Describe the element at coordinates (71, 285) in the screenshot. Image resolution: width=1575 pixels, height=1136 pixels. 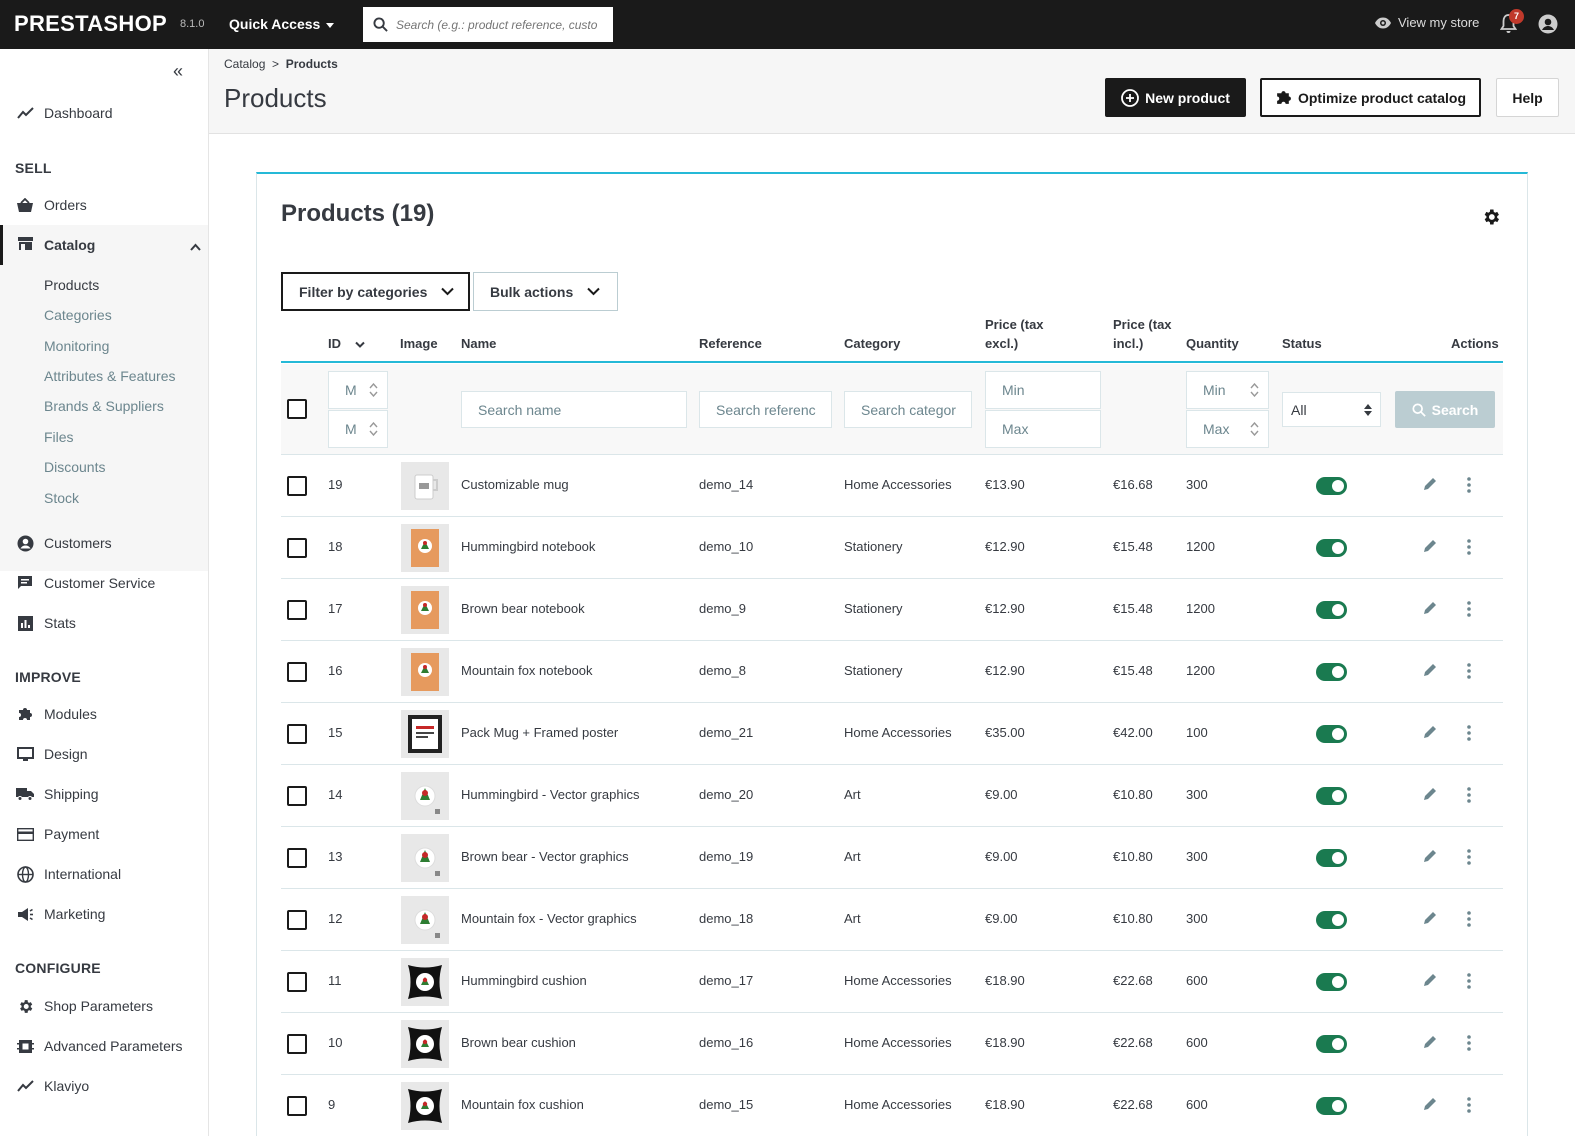
I see `sidebar-subitem-products: Products` at that location.